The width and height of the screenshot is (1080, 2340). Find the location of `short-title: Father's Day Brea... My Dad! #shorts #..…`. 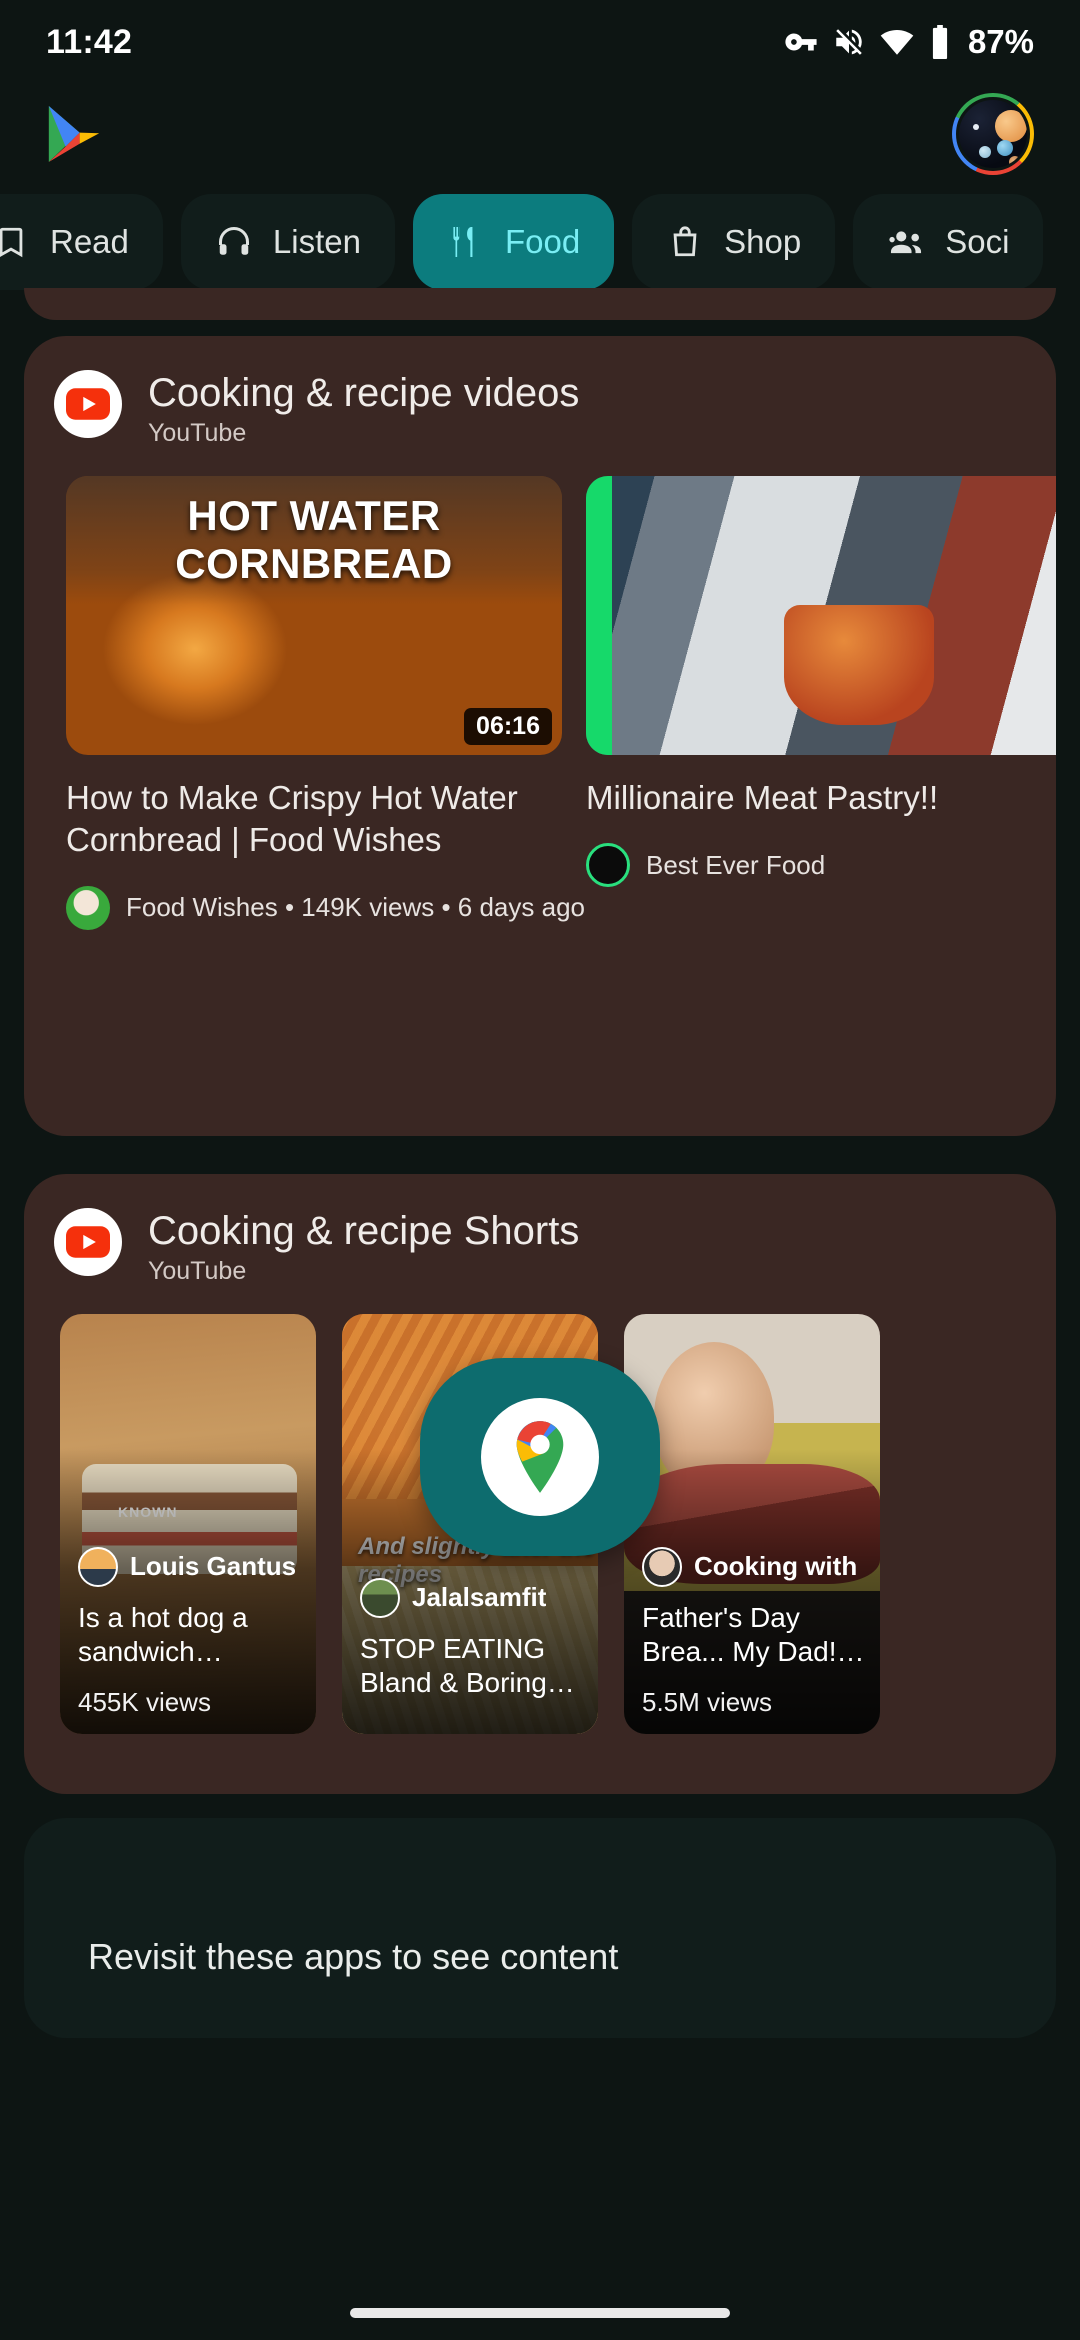

short-title: Father's Day Brea... My Dad! #shorts #..… is located at coordinates (754, 1635).